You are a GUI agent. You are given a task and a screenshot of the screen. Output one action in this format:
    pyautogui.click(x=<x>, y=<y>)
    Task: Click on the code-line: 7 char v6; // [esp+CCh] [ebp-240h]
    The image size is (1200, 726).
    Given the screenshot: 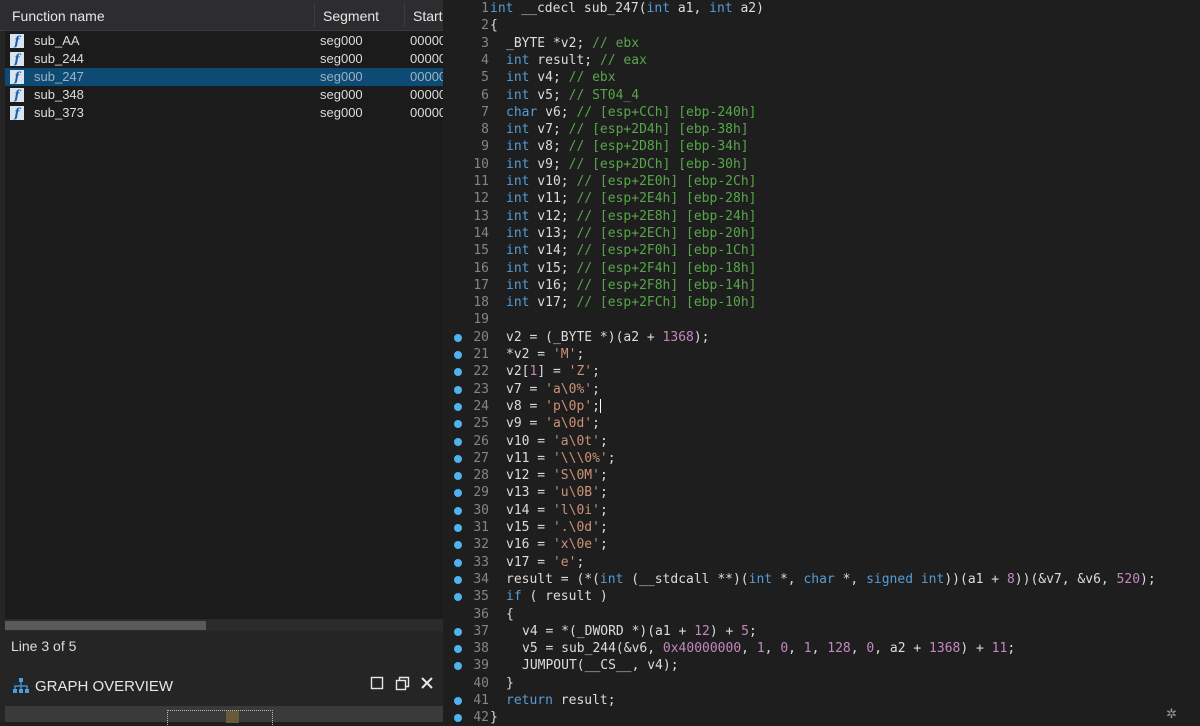 What is the action you would take?
    pyautogui.click(x=821, y=112)
    